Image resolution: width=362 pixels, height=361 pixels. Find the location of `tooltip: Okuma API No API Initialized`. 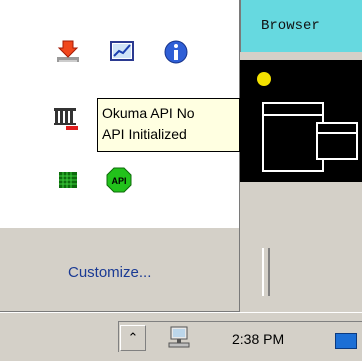

tooltip: Okuma API No API Initialized is located at coordinates (168, 125).